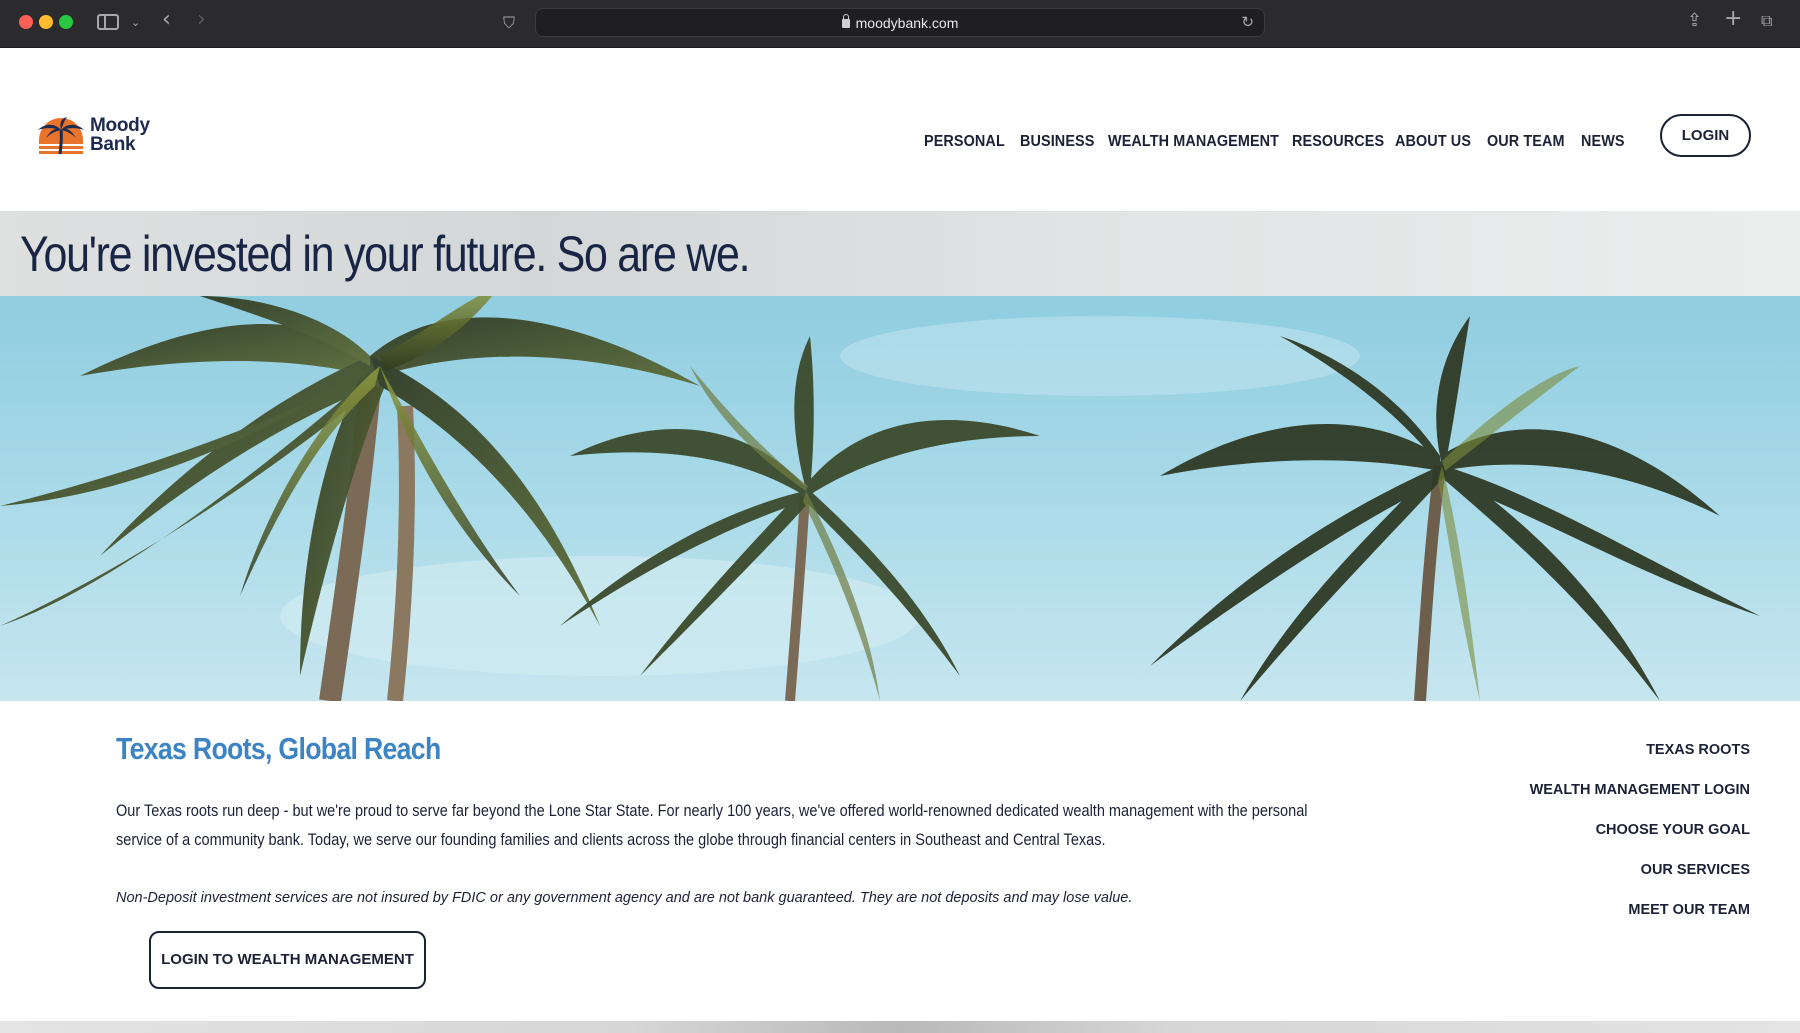 The height and width of the screenshot is (1033, 1800). What do you see at coordinates (46, 22) in the screenshot?
I see `minimize-window-button` at bounding box center [46, 22].